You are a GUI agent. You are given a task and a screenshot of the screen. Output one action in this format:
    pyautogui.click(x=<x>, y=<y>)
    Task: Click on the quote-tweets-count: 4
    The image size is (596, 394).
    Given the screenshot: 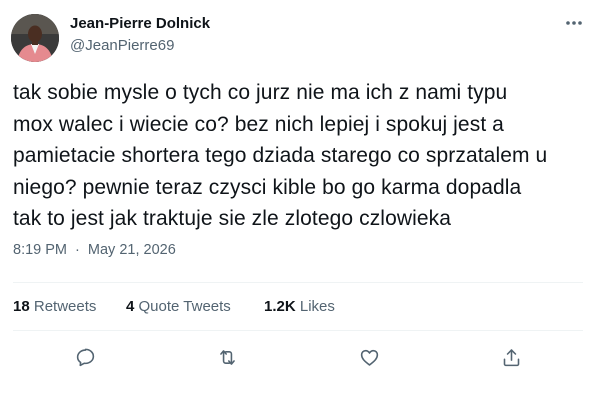 What is the action you would take?
    pyautogui.click(x=130, y=306)
    